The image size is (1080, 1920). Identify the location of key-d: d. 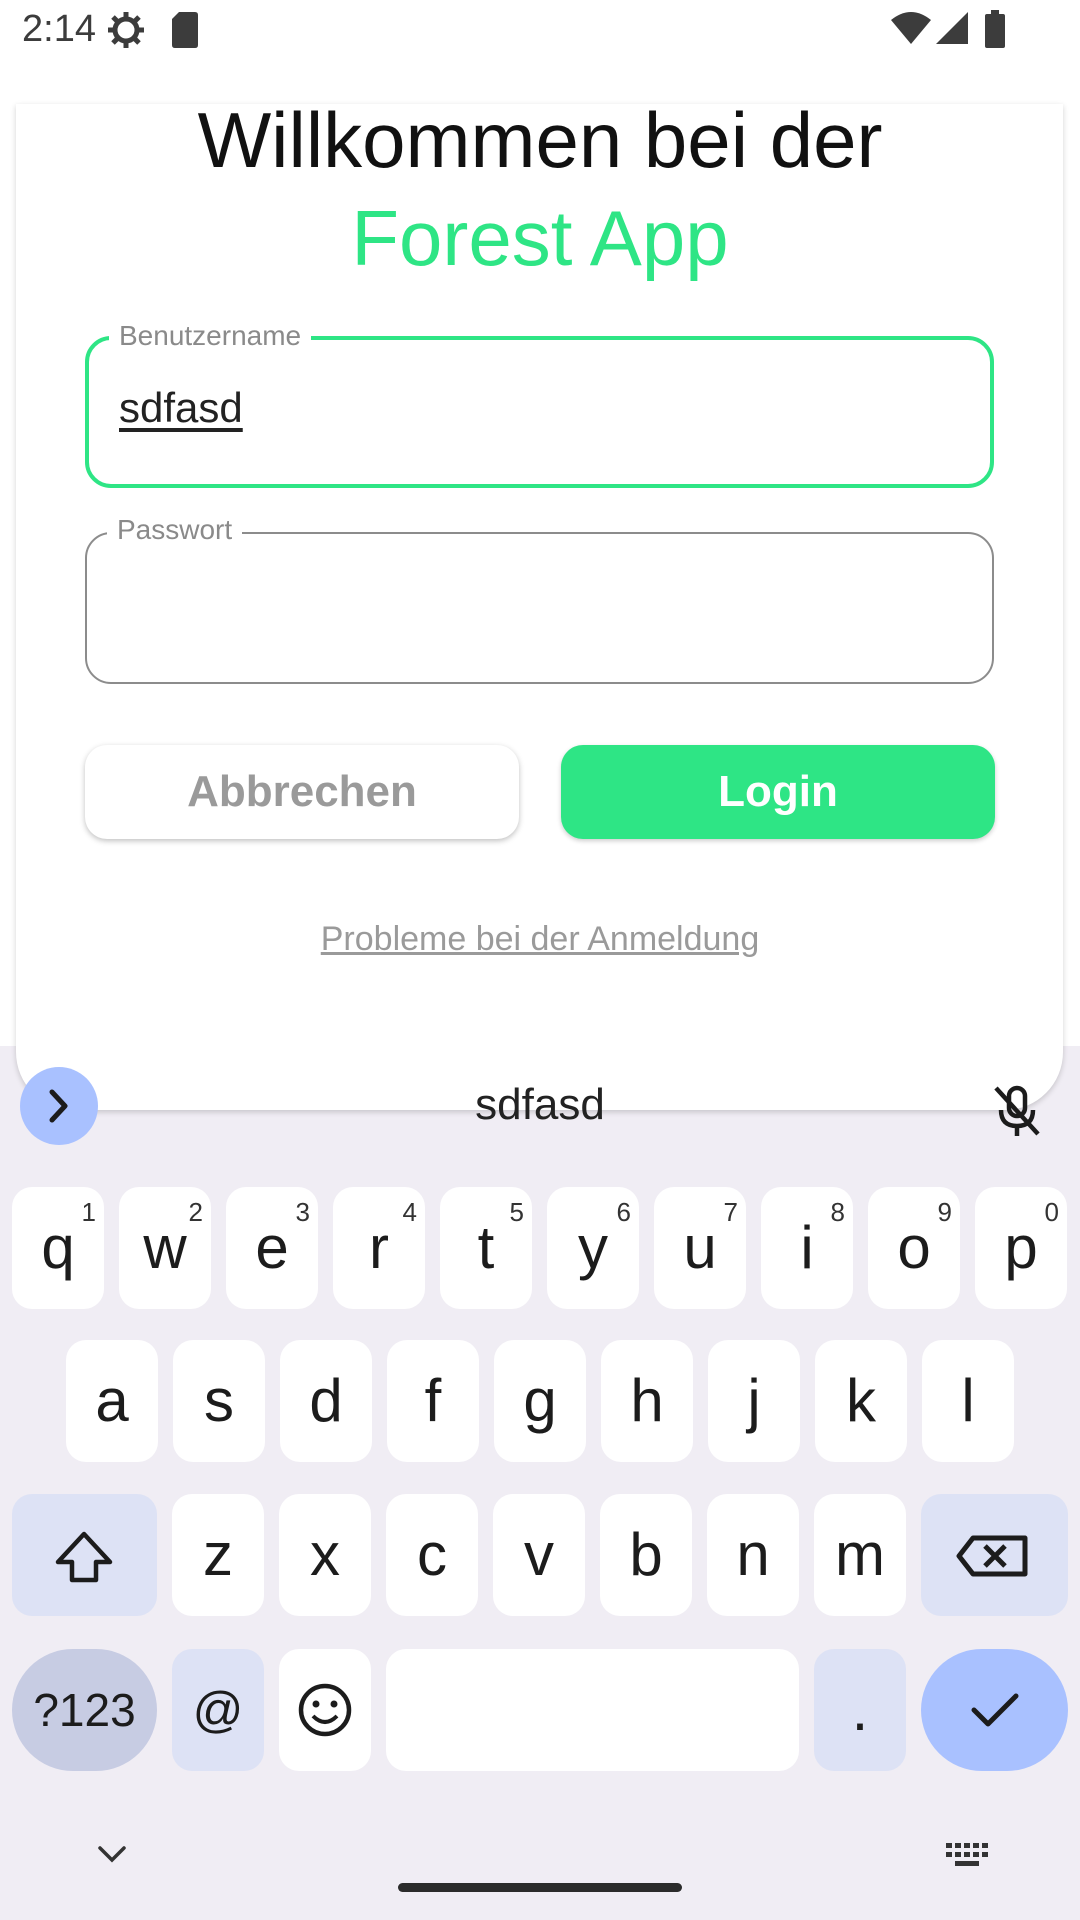
(326, 1401).